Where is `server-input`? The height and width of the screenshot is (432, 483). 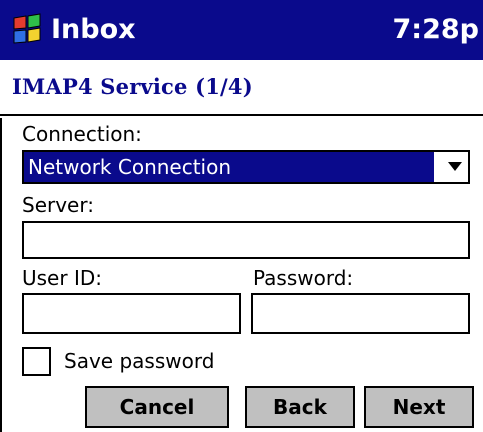
server-input is located at coordinates (246, 240).